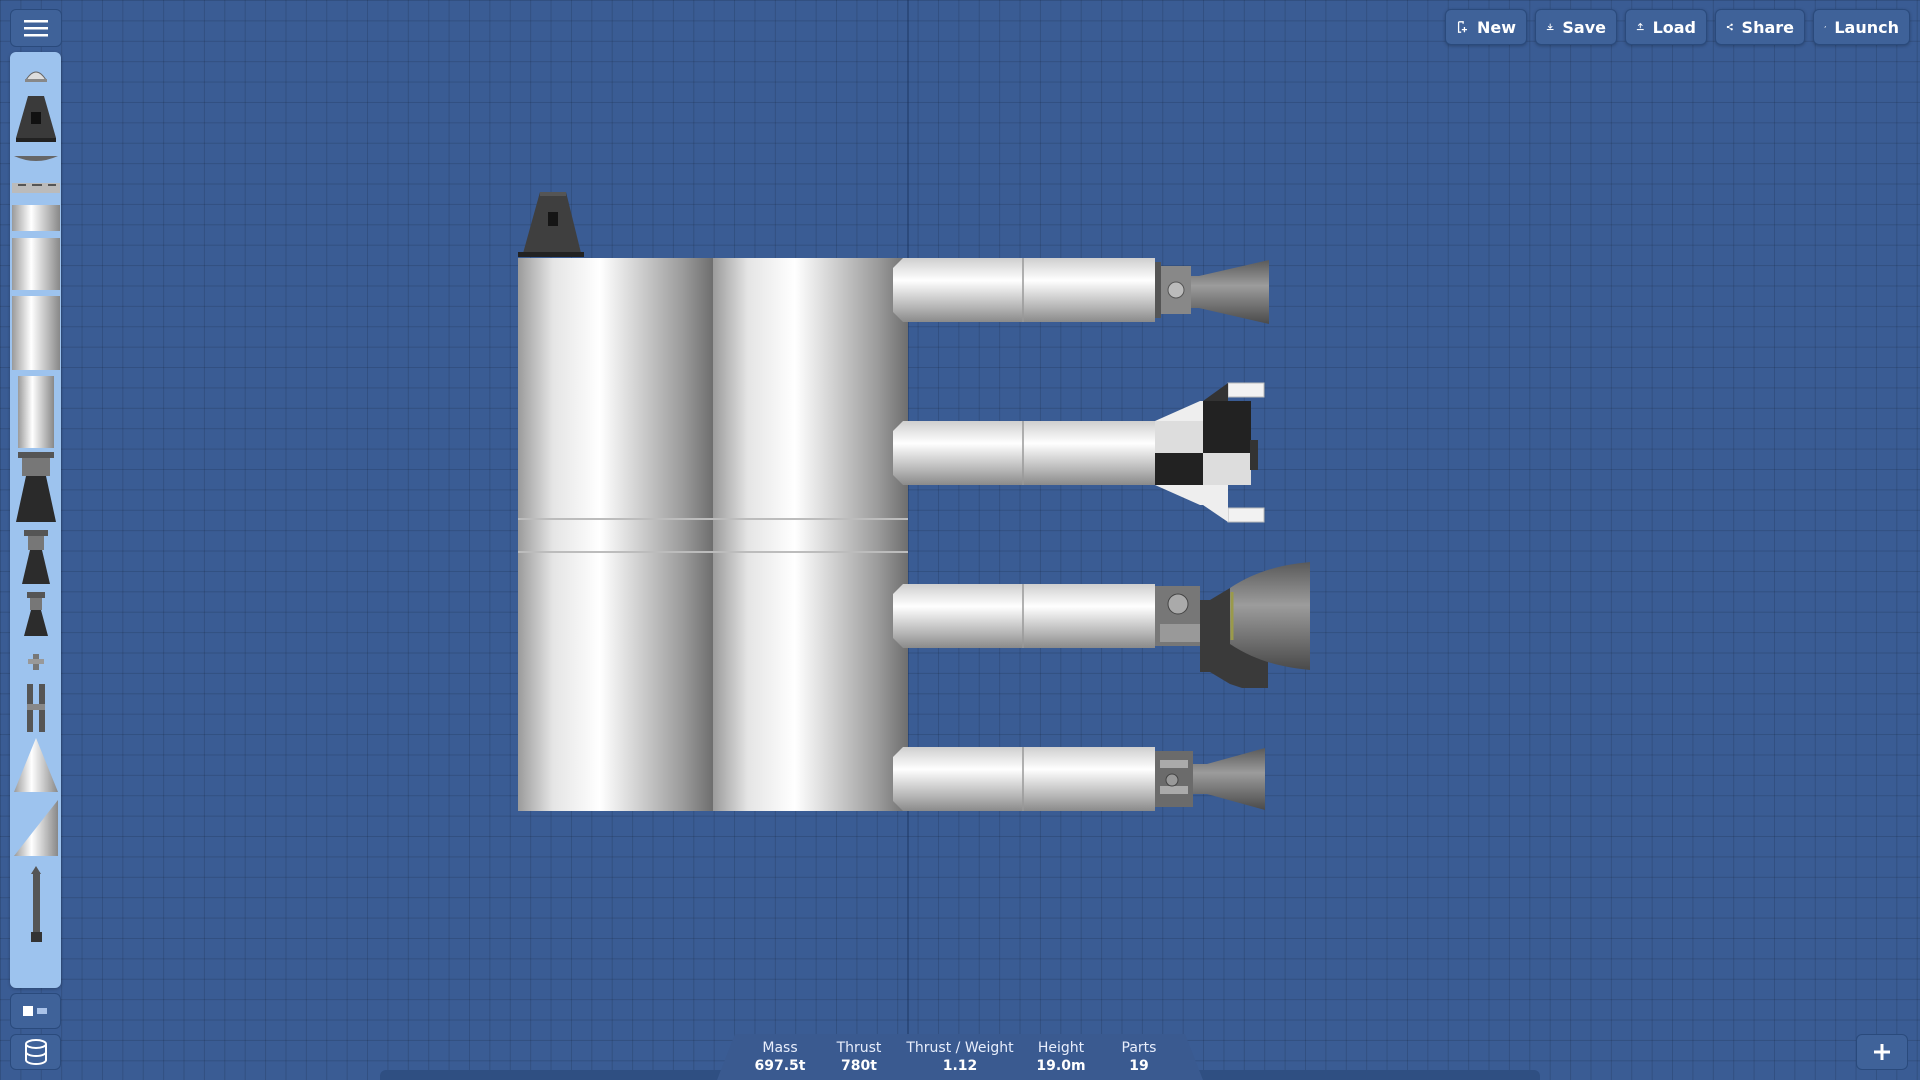 The width and height of the screenshot is (1920, 1080). I want to click on mass-stat: Mass 697.5t, so click(780, 1057).